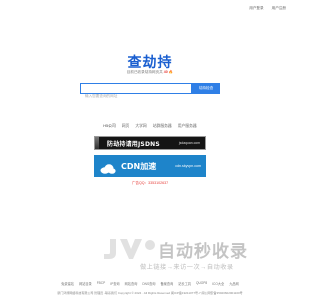 This screenshot has width=320, height=300. I want to click on cloud-icon, so click(108, 167).